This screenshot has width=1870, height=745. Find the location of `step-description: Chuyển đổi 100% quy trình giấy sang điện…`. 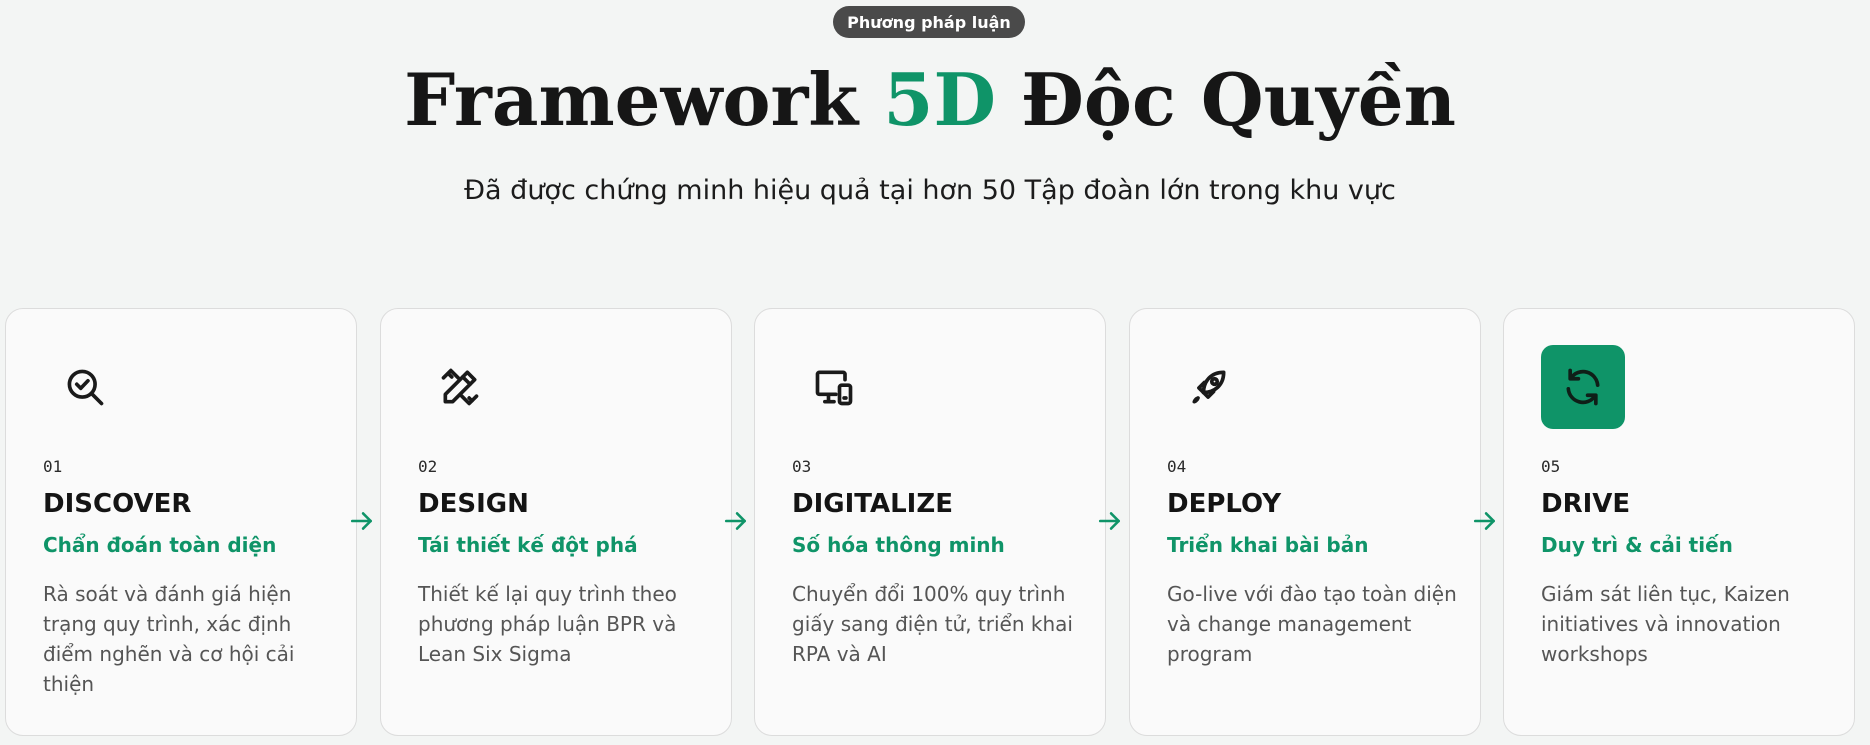

step-description: Chuyển đổi 100% quy trình giấy sang điện… is located at coordinates (932, 624).